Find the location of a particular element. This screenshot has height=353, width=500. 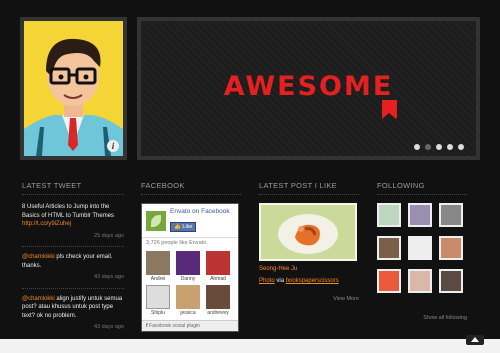

slider-headline: AWESOME is located at coordinates (308, 86).